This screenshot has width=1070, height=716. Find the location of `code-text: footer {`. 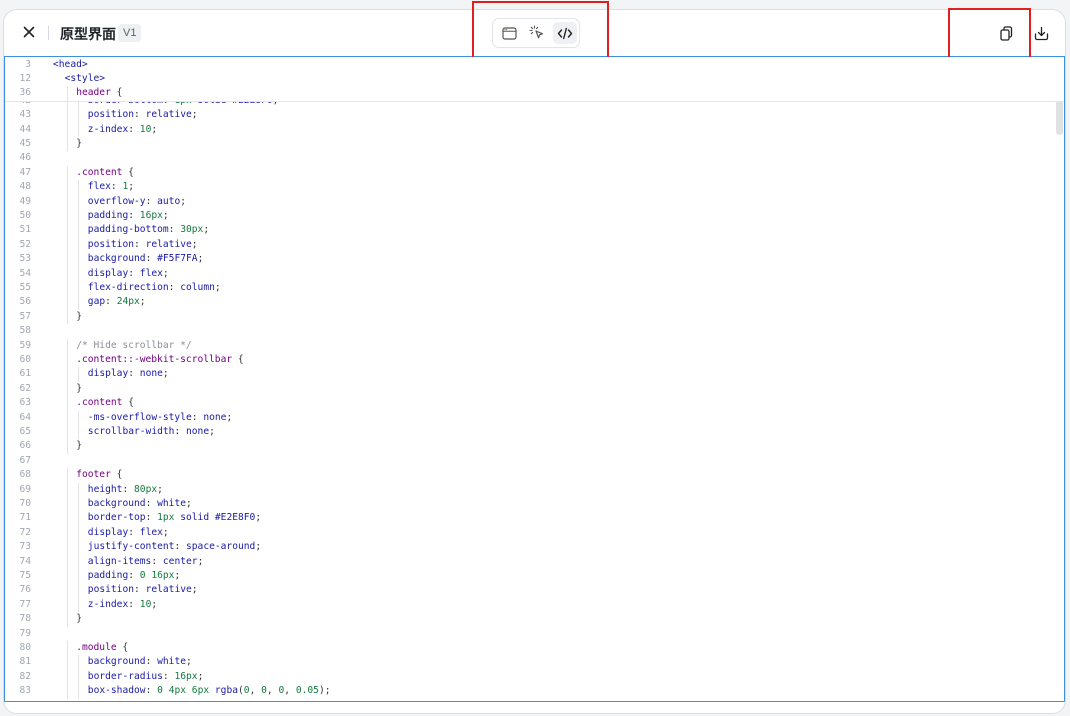

code-text: footer { is located at coordinates (99, 475).